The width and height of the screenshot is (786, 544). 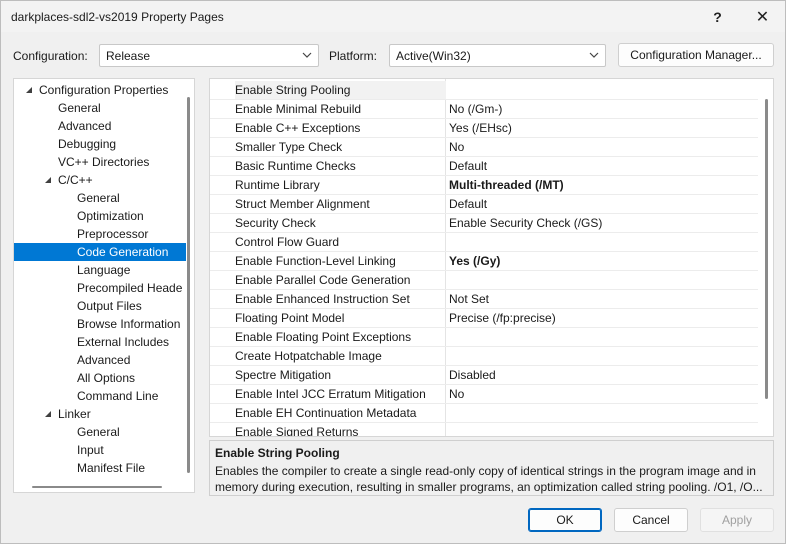 What do you see at coordinates (123, 342) in the screenshot?
I see `tree-item-label: External Includes` at bounding box center [123, 342].